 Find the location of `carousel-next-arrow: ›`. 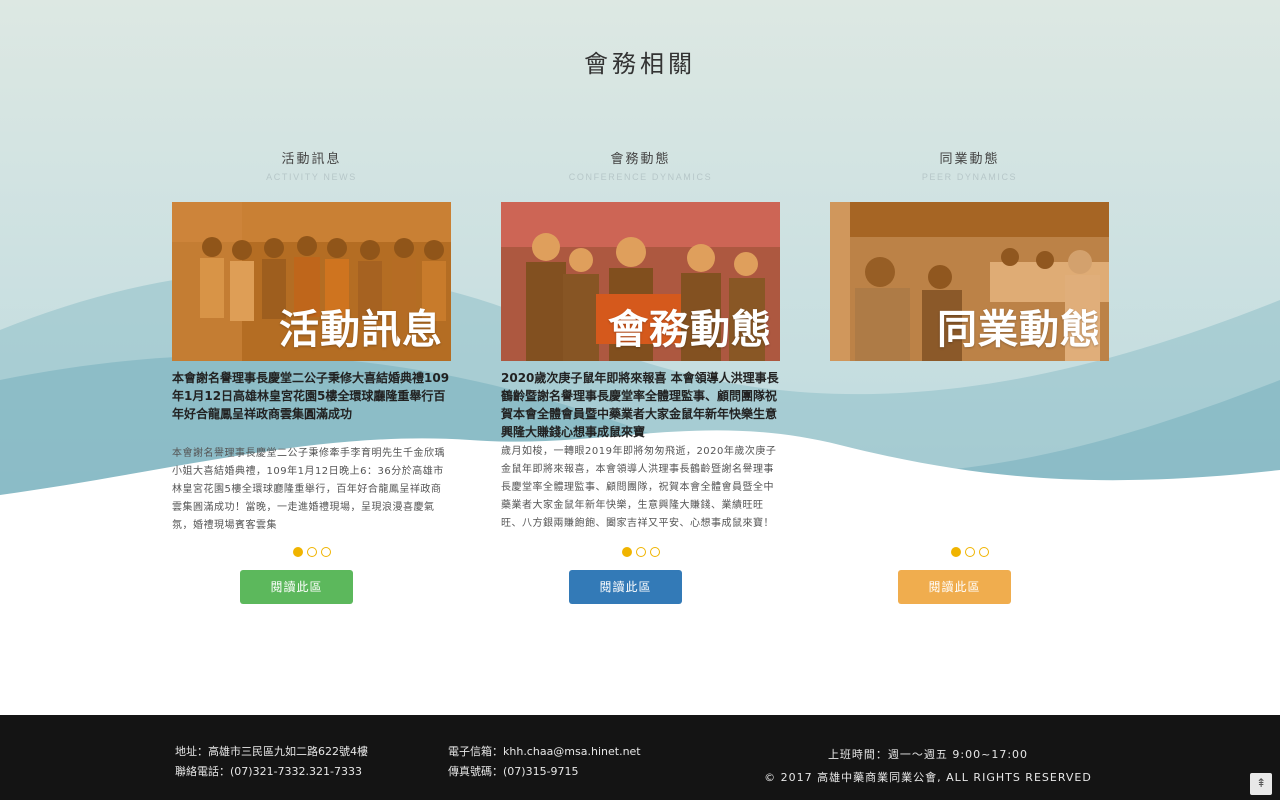

carousel-next-arrow: › is located at coordinates (1084, 494).